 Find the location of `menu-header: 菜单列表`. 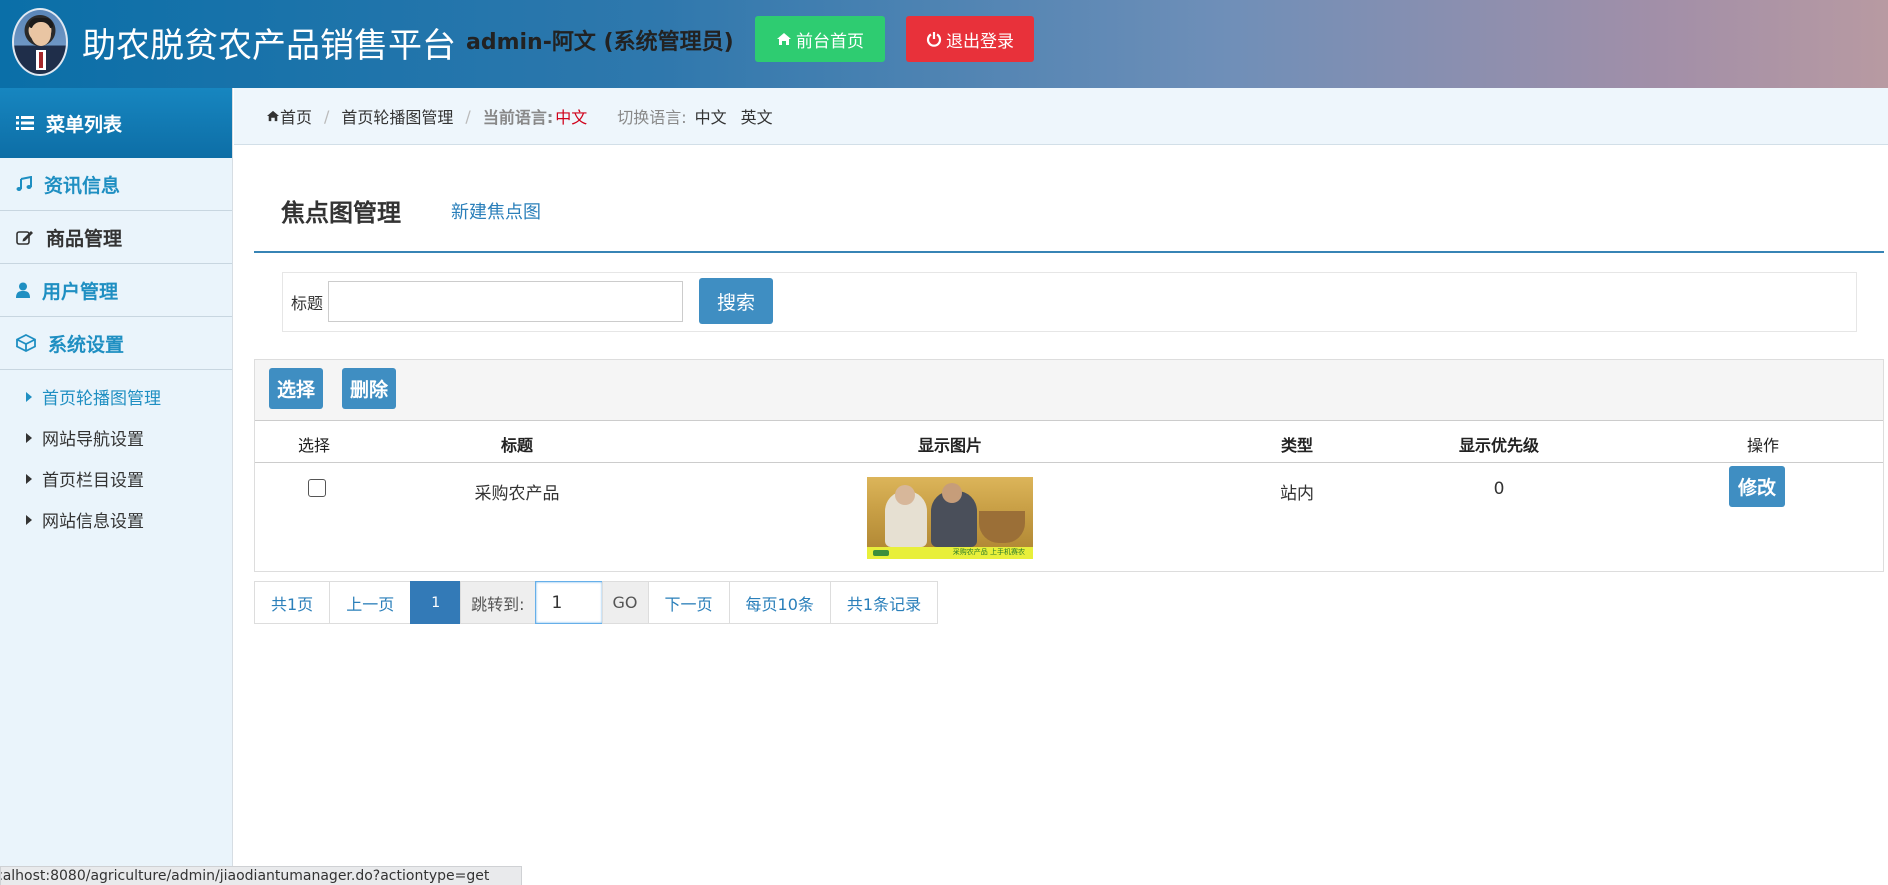

menu-header: 菜单列表 is located at coordinates (116, 123).